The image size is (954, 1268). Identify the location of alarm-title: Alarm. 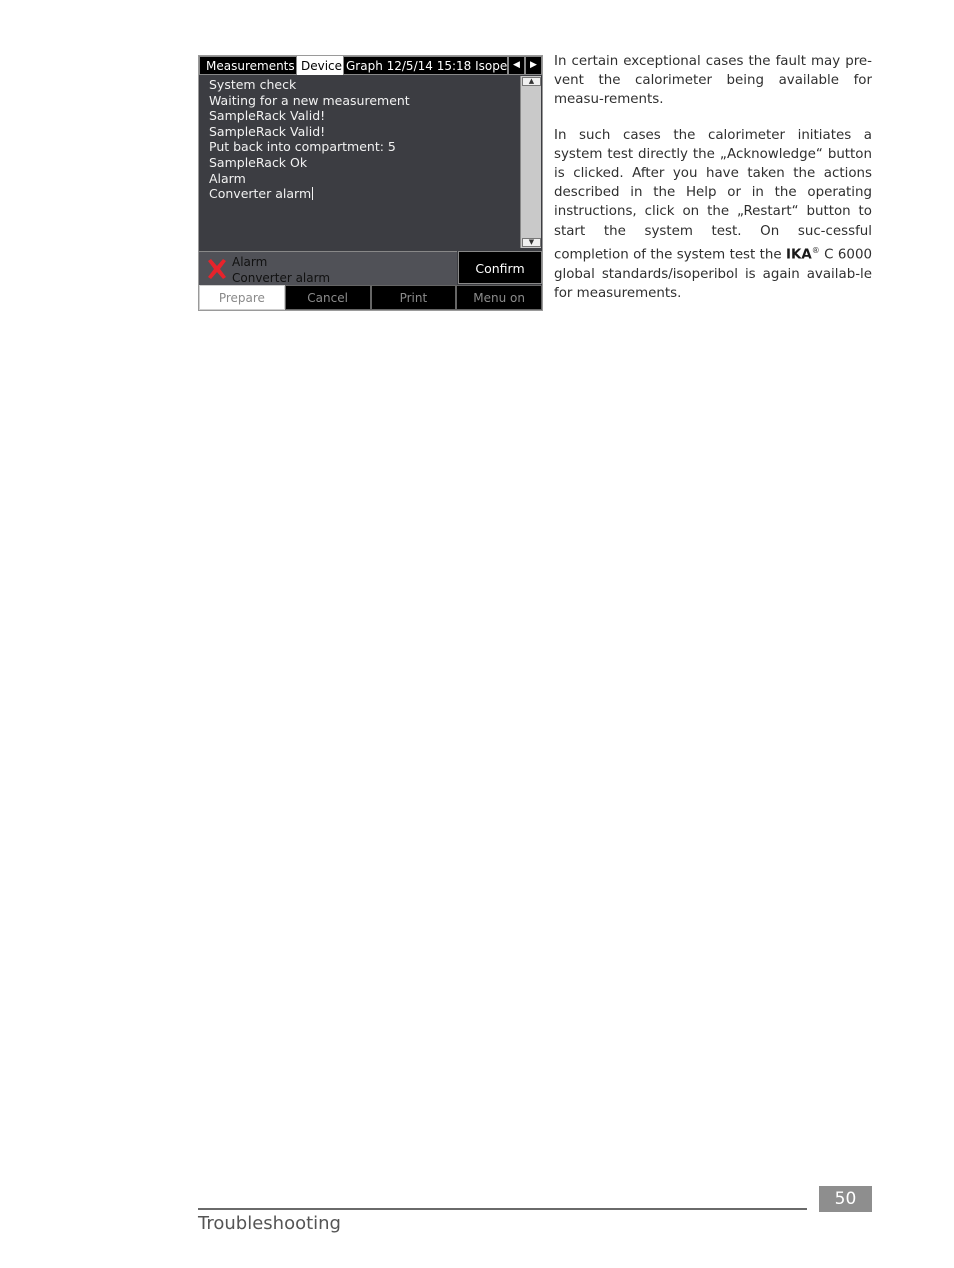
(250, 262).